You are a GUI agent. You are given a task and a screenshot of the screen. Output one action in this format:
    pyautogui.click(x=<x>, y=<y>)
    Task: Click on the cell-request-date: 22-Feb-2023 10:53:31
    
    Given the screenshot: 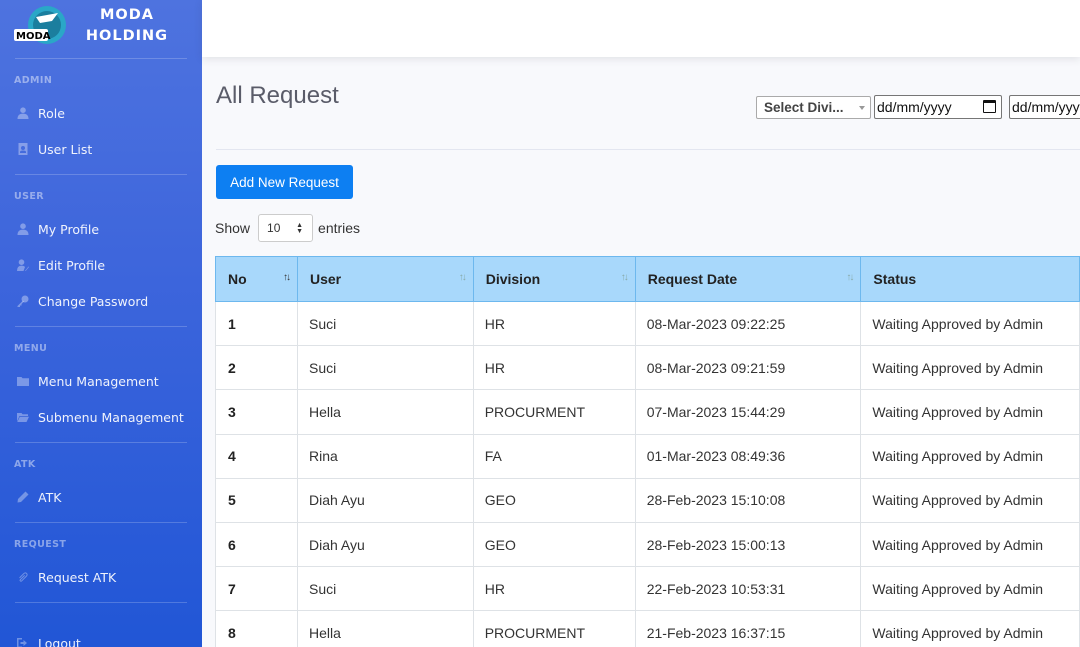 What is the action you would take?
    pyautogui.click(x=748, y=589)
    